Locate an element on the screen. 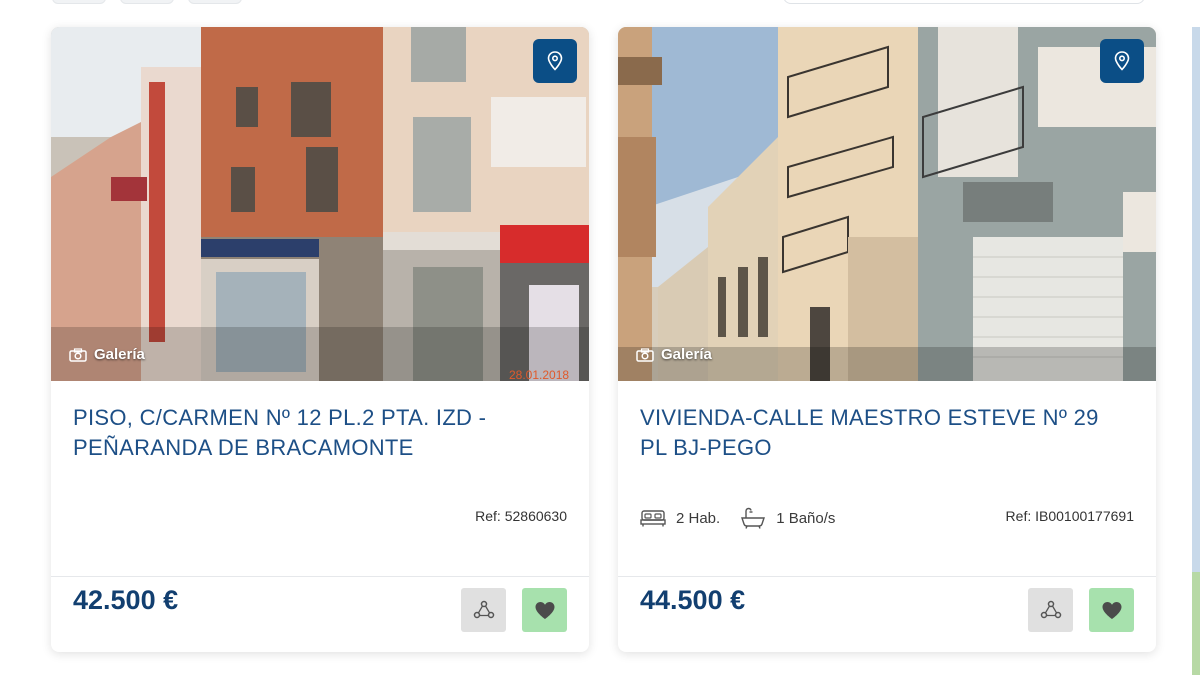 The height and width of the screenshot is (675, 1200). reference-number: Ref: IB00100177691 is located at coordinates (1069, 516).